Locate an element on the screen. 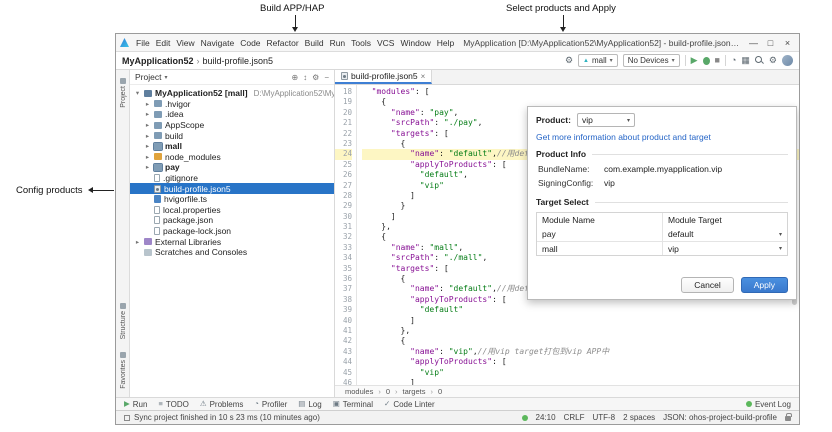  tree-item-idea: ▸ .idea is located at coordinates (232, 114).